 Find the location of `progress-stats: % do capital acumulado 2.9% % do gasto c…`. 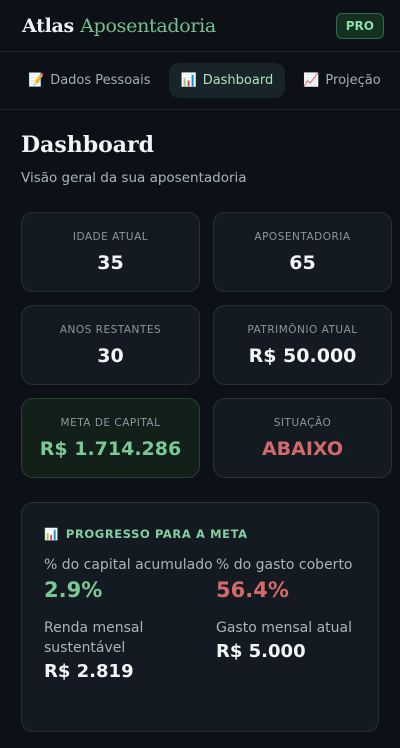

progress-stats: % do capital acumulado 2.9% % do gasto c… is located at coordinates (200, 618).